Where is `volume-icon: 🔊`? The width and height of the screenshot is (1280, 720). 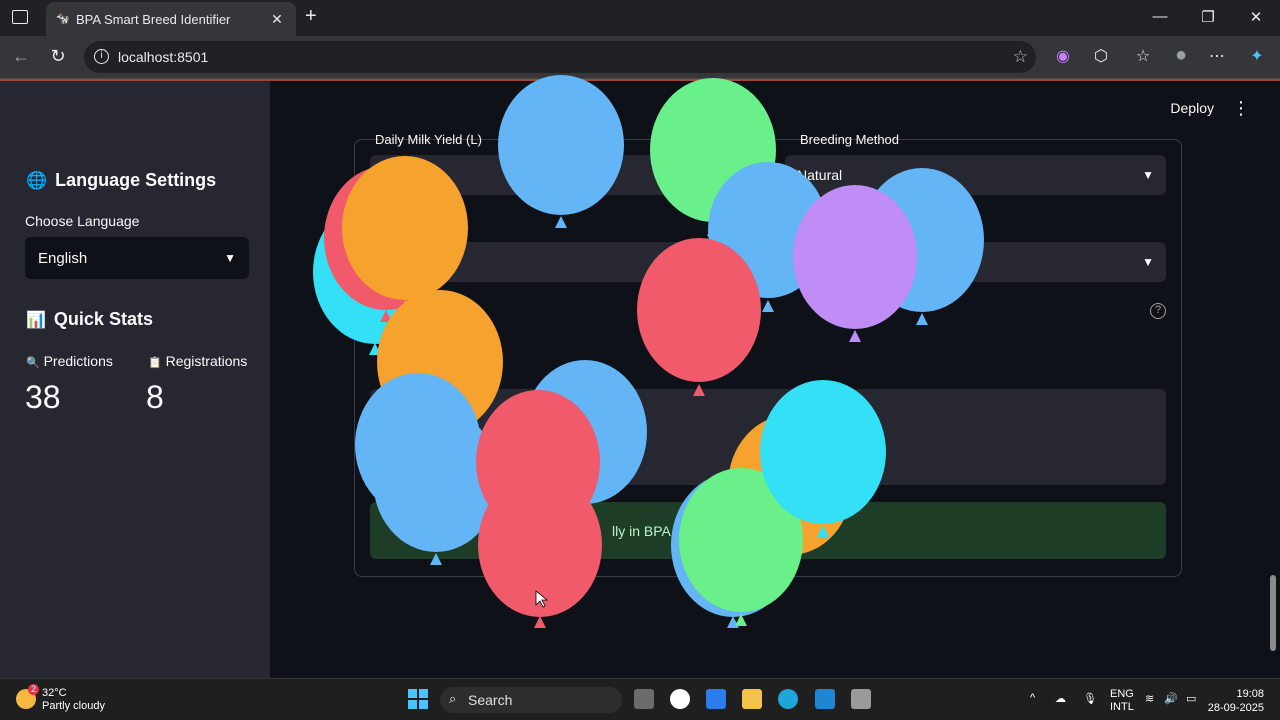 volume-icon: 🔊 is located at coordinates (1171, 698).